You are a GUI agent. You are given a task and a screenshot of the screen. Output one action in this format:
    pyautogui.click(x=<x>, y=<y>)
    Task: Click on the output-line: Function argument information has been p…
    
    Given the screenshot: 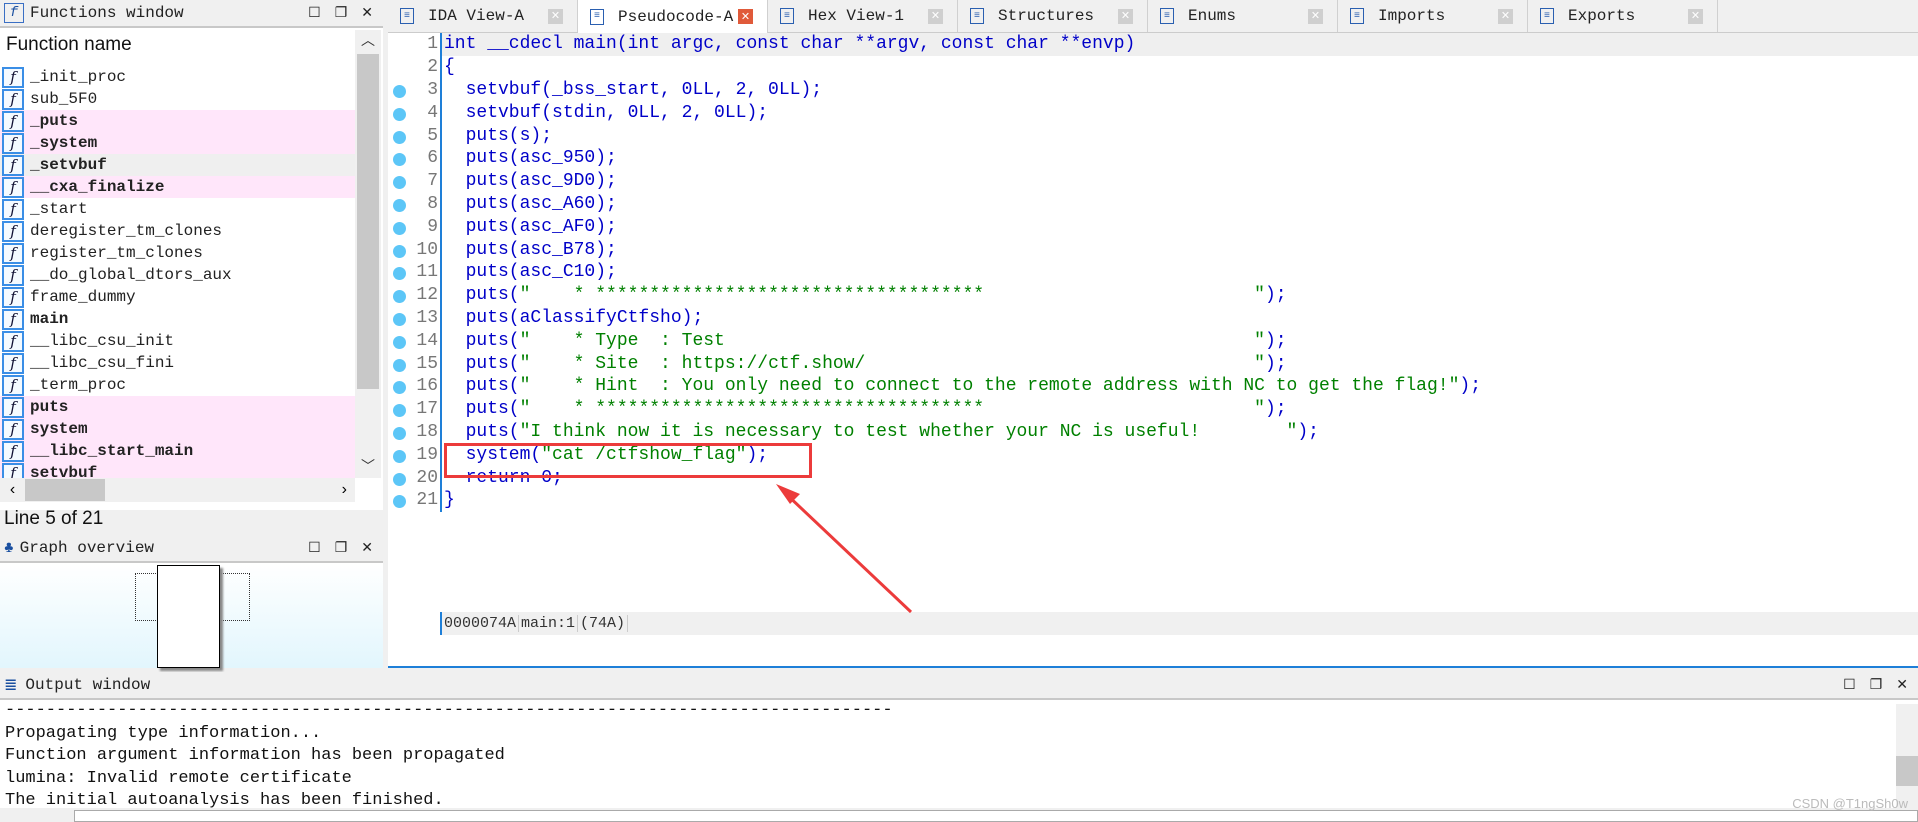 What is the action you would take?
    pyautogui.click(x=255, y=755)
    